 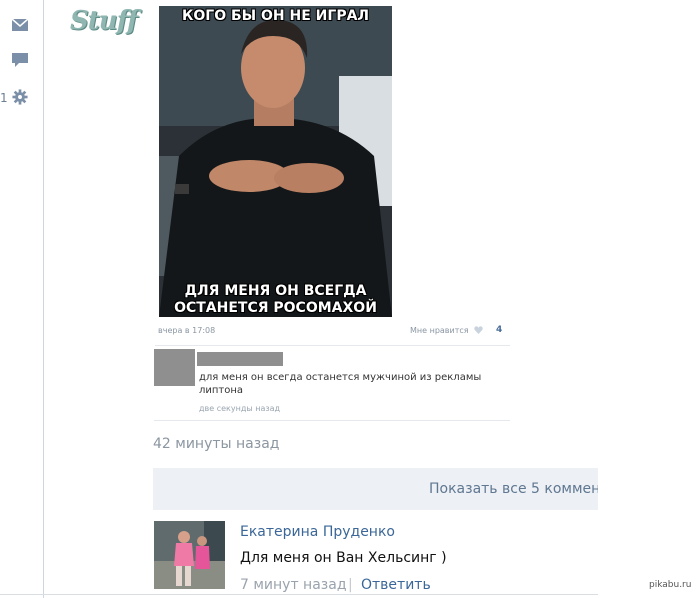 What do you see at coordinates (174, 367) in the screenshot?
I see `redacted-avatar` at bounding box center [174, 367].